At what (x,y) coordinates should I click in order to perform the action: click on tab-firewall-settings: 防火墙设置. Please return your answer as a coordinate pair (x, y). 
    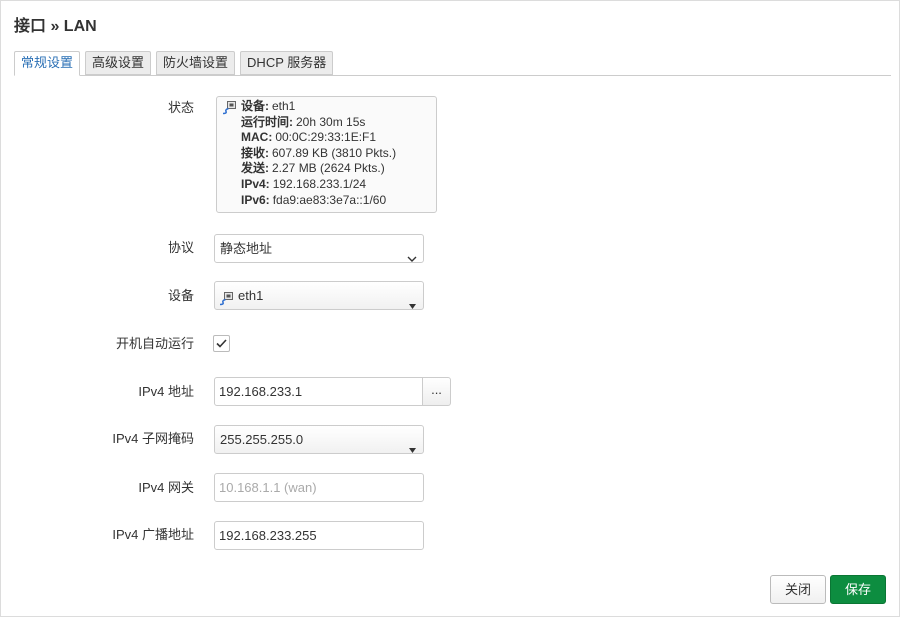
    Looking at the image, I should click on (196, 63).